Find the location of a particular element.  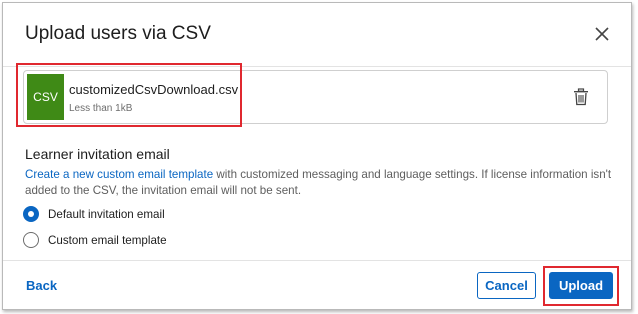

trash-icon is located at coordinates (581, 97).